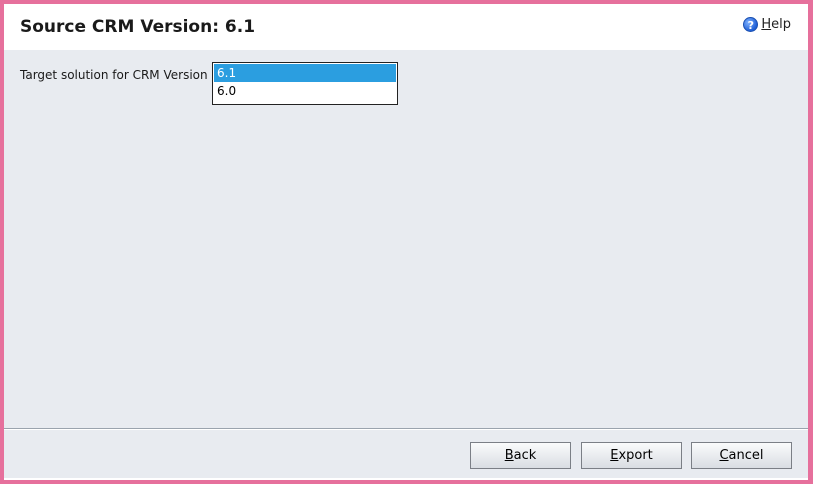 Image resolution: width=813 pixels, height=484 pixels. Describe the element at coordinates (305, 73) in the screenshot. I see `version-option-6-1: 6.1` at that location.